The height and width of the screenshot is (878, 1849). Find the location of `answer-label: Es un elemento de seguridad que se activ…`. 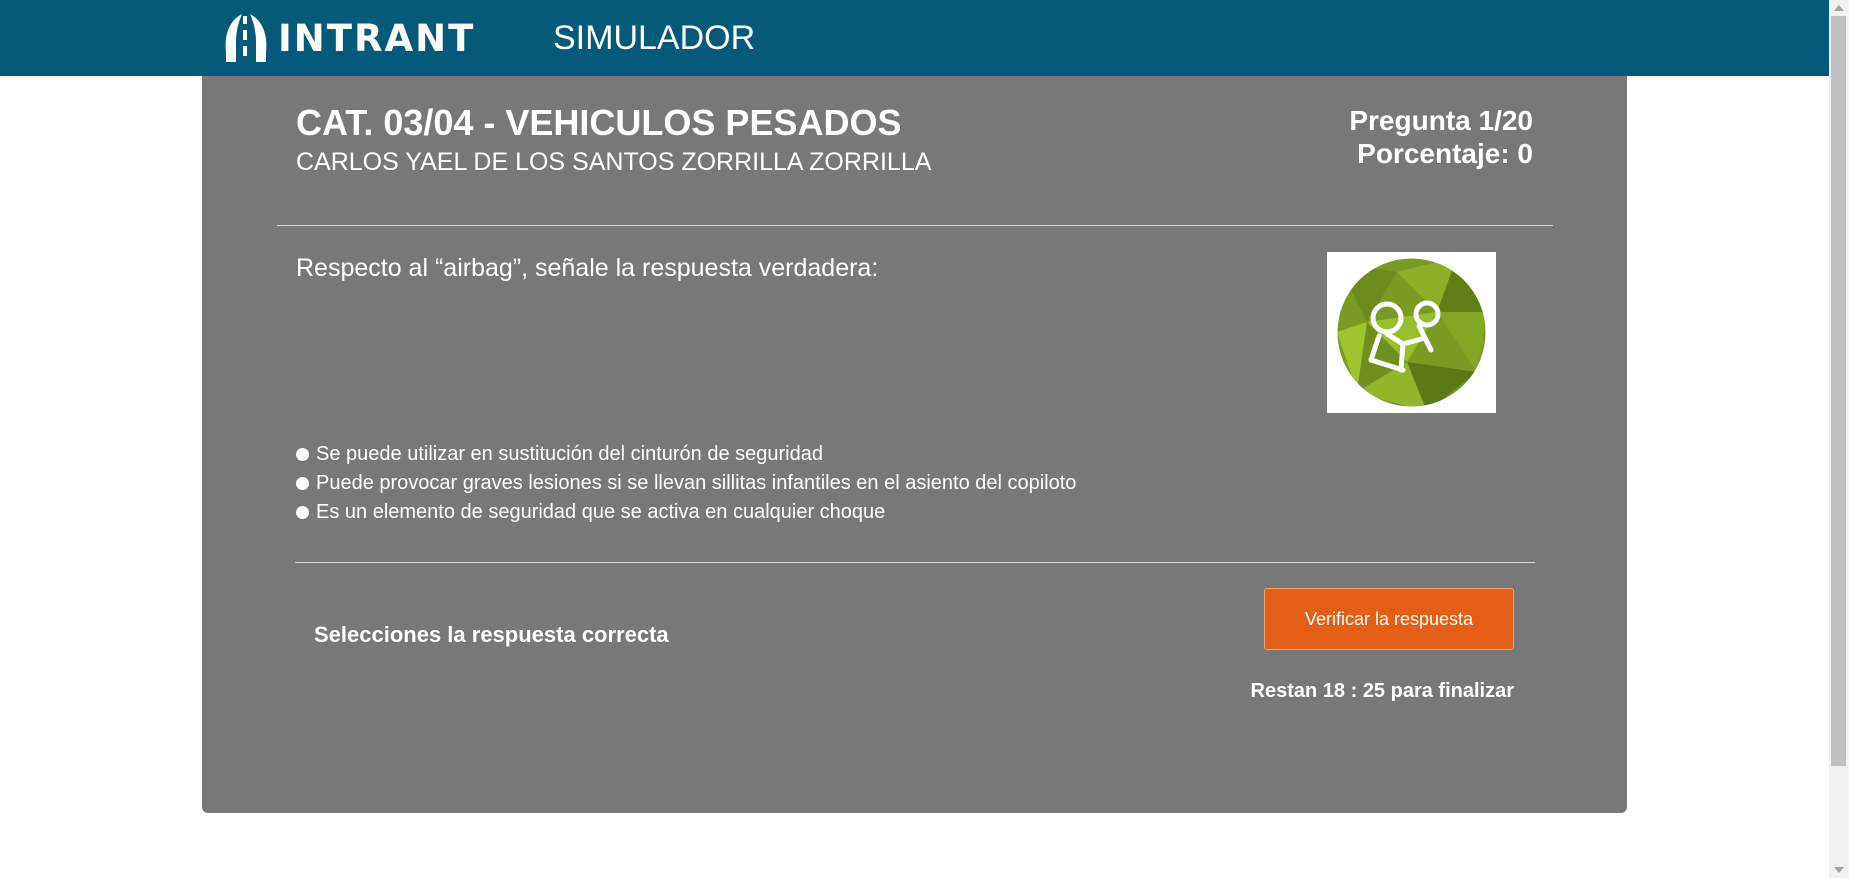

answer-label: Es un elemento de seguridad que se activ… is located at coordinates (601, 512).